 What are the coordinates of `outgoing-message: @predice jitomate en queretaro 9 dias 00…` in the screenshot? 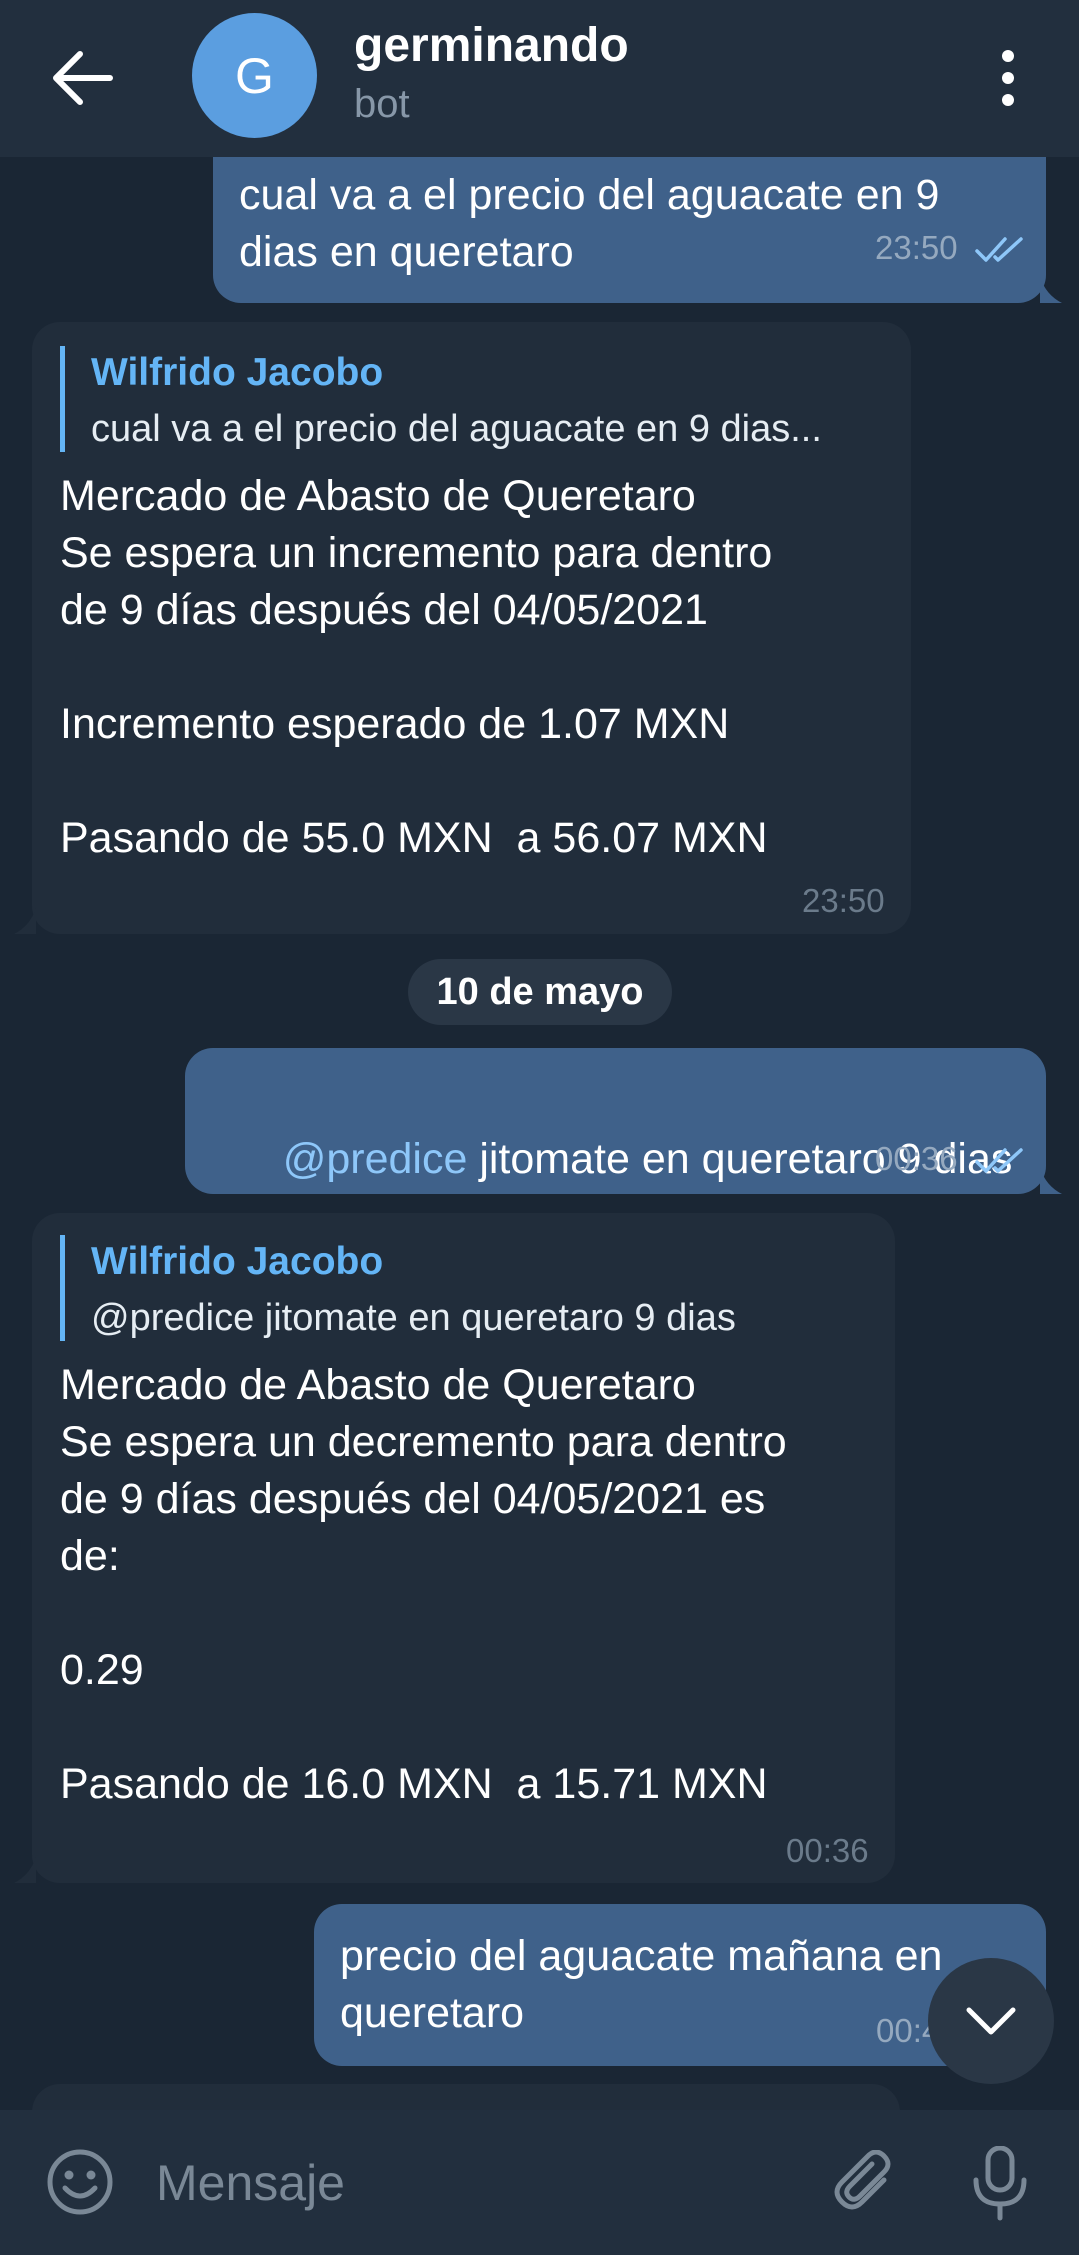 It's located at (615, 1121).